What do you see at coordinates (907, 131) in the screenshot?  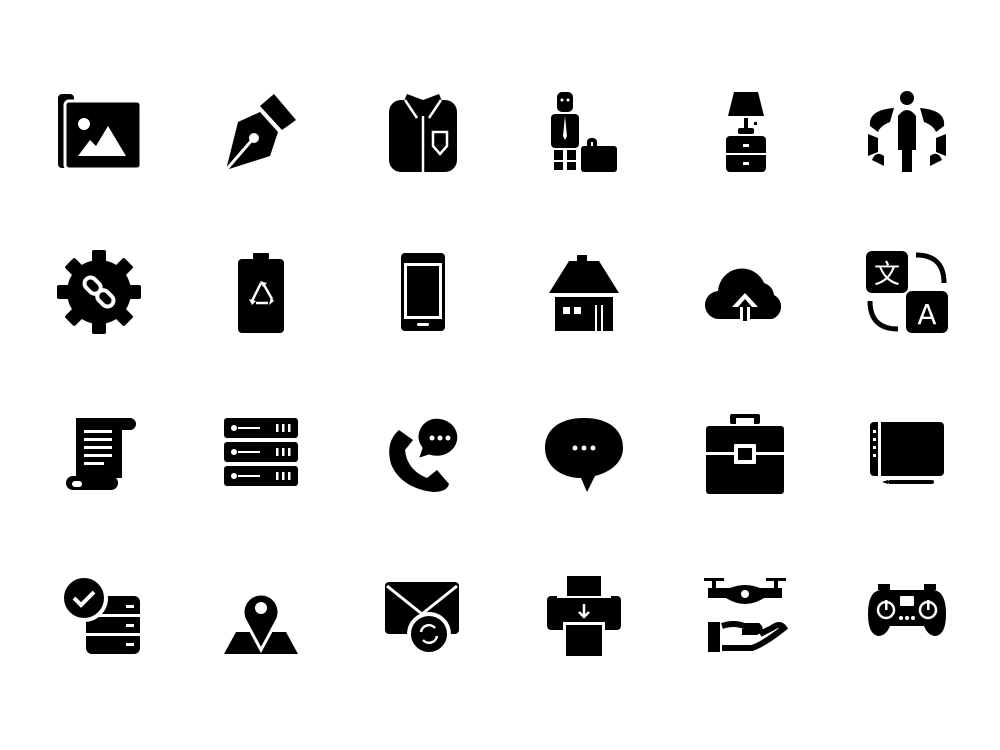 I see `person-360-view-icon` at bounding box center [907, 131].